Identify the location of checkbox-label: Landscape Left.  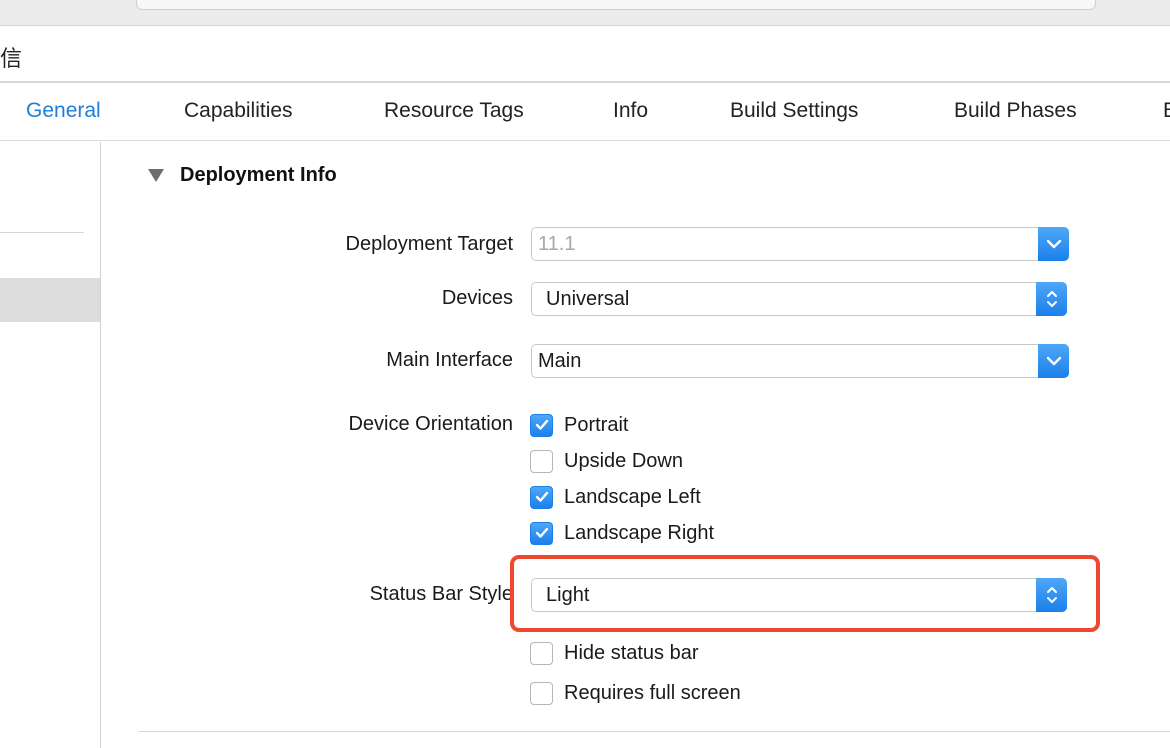
(632, 496).